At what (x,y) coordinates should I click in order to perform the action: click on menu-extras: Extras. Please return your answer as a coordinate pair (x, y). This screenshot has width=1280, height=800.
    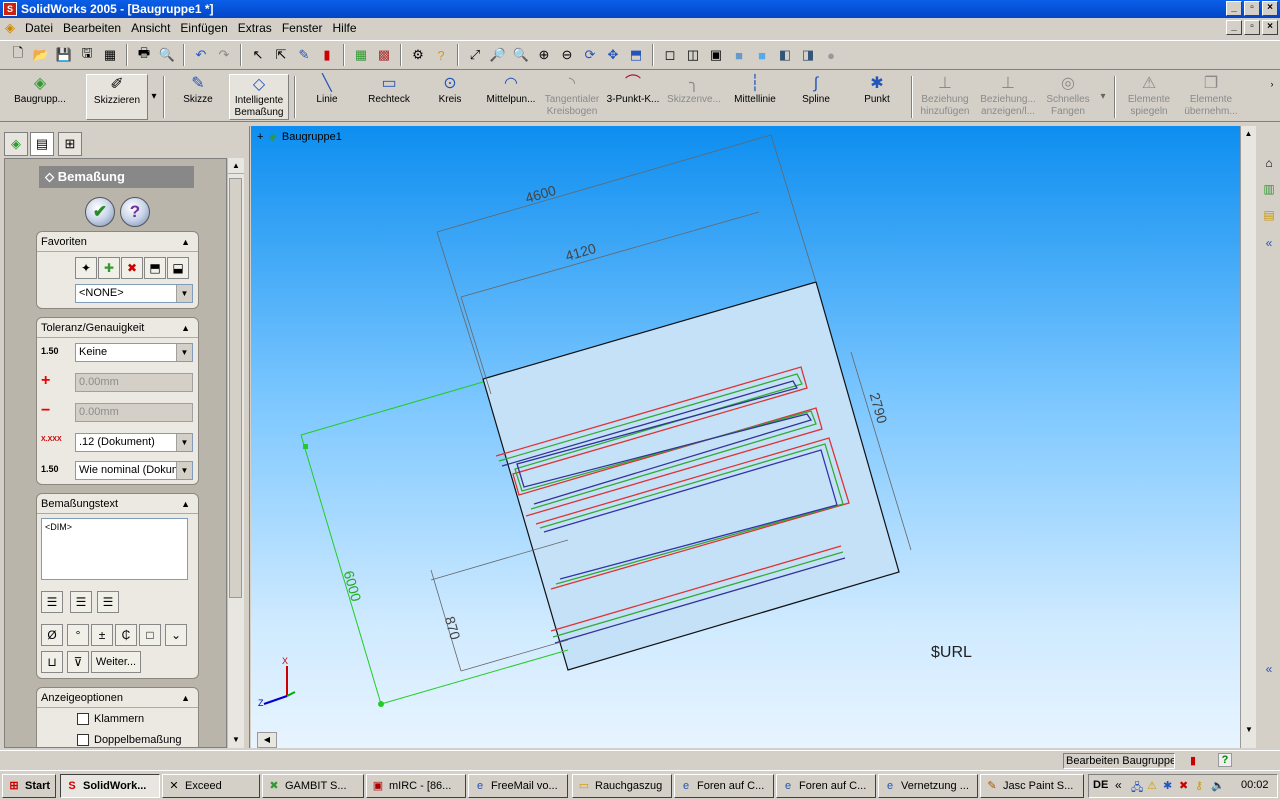
    Looking at the image, I should click on (255, 28).